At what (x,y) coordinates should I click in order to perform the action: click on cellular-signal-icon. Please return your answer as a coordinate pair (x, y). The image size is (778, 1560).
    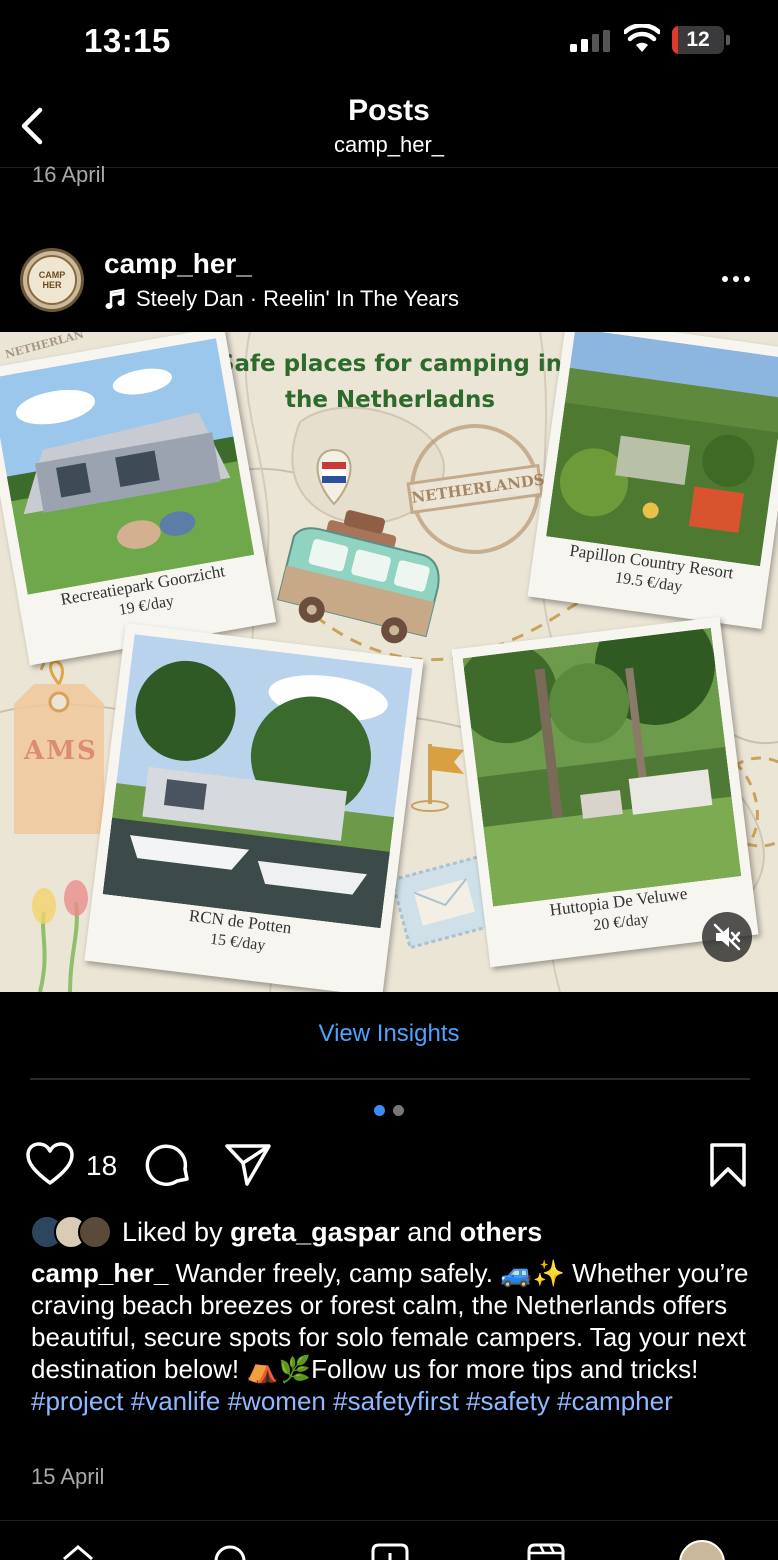
    Looking at the image, I should click on (590, 41).